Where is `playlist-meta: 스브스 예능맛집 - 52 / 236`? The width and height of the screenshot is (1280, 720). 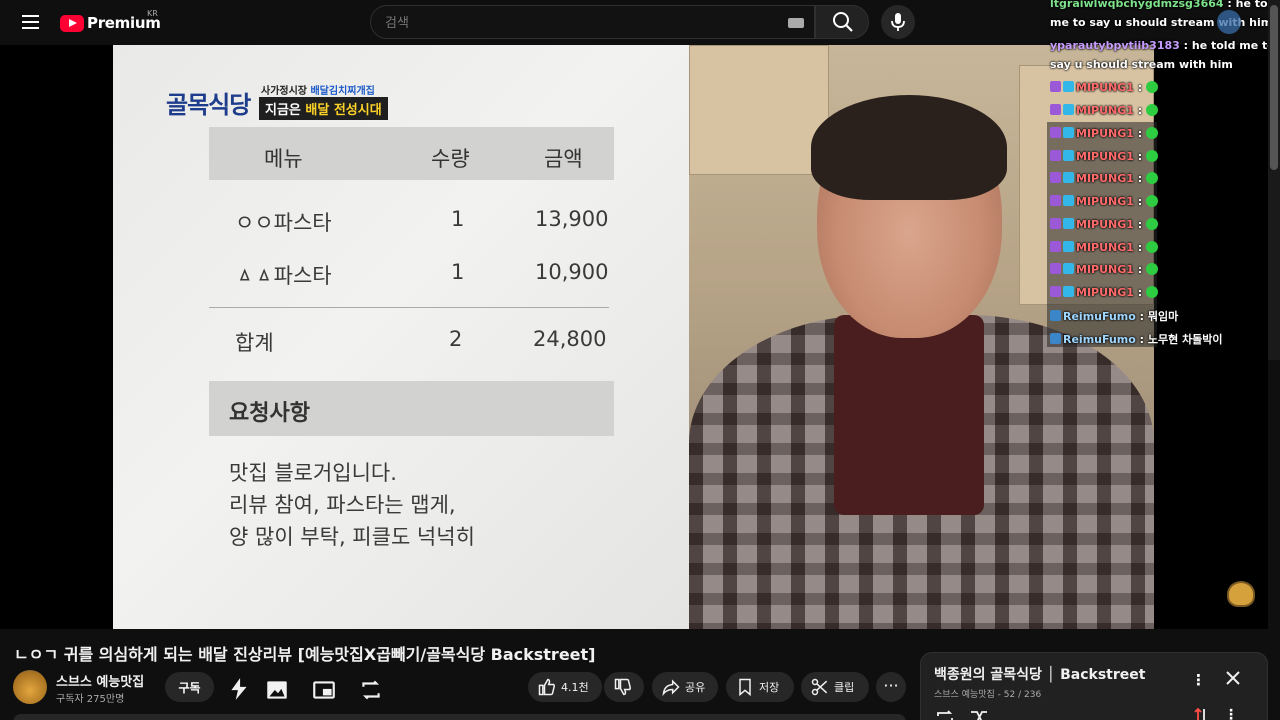
playlist-meta: 스브스 예능맛집 - 52 / 236 is located at coordinates (988, 695).